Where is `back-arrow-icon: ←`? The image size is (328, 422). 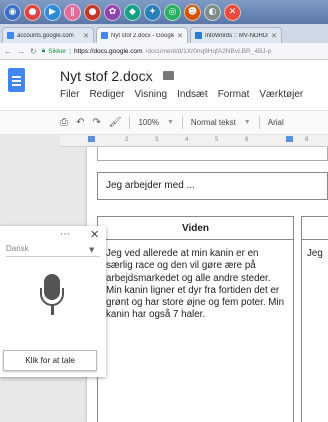
back-arrow-icon: ← is located at coordinates (8, 51).